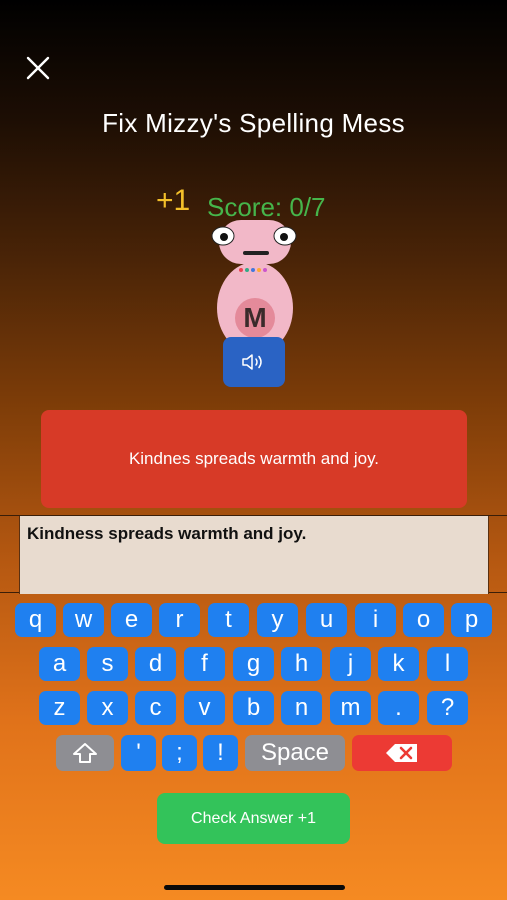  Describe the element at coordinates (59, 708) in the screenshot. I see `key-z: z` at that location.